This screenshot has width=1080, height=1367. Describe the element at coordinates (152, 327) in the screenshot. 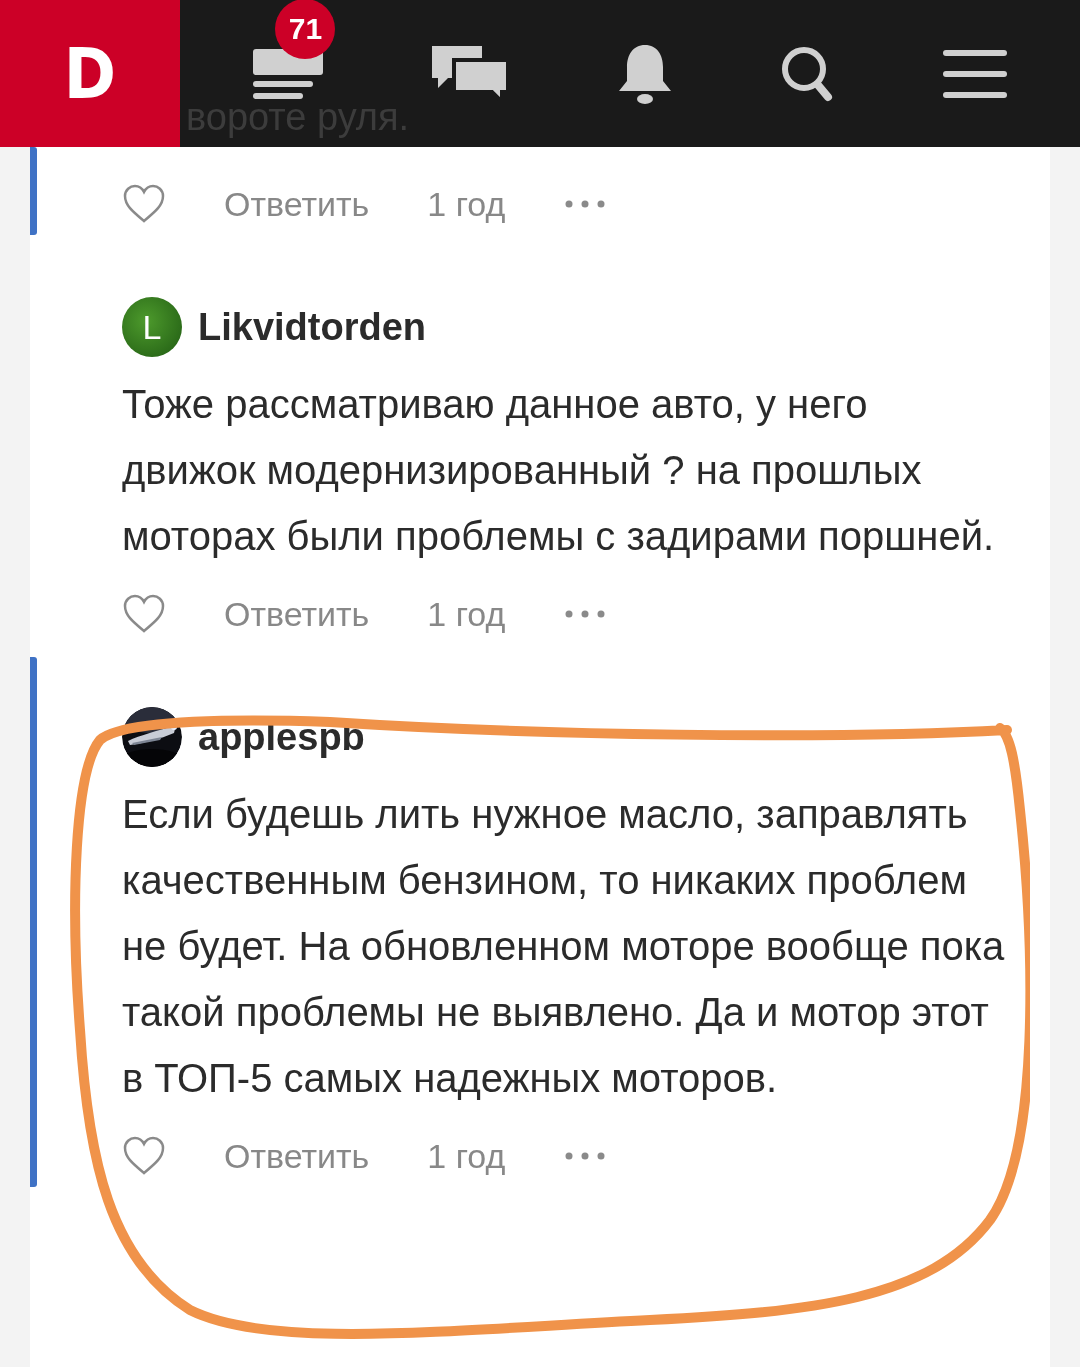

I see `avatar: L` at that location.